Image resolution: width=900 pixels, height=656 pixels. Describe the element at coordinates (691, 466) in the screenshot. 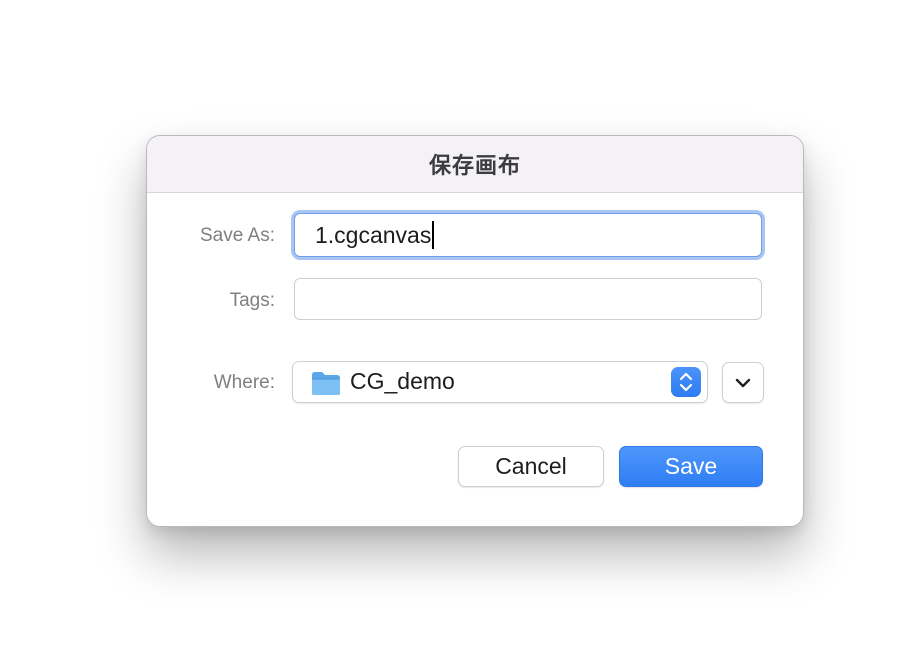

I see `save-button: Save` at that location.